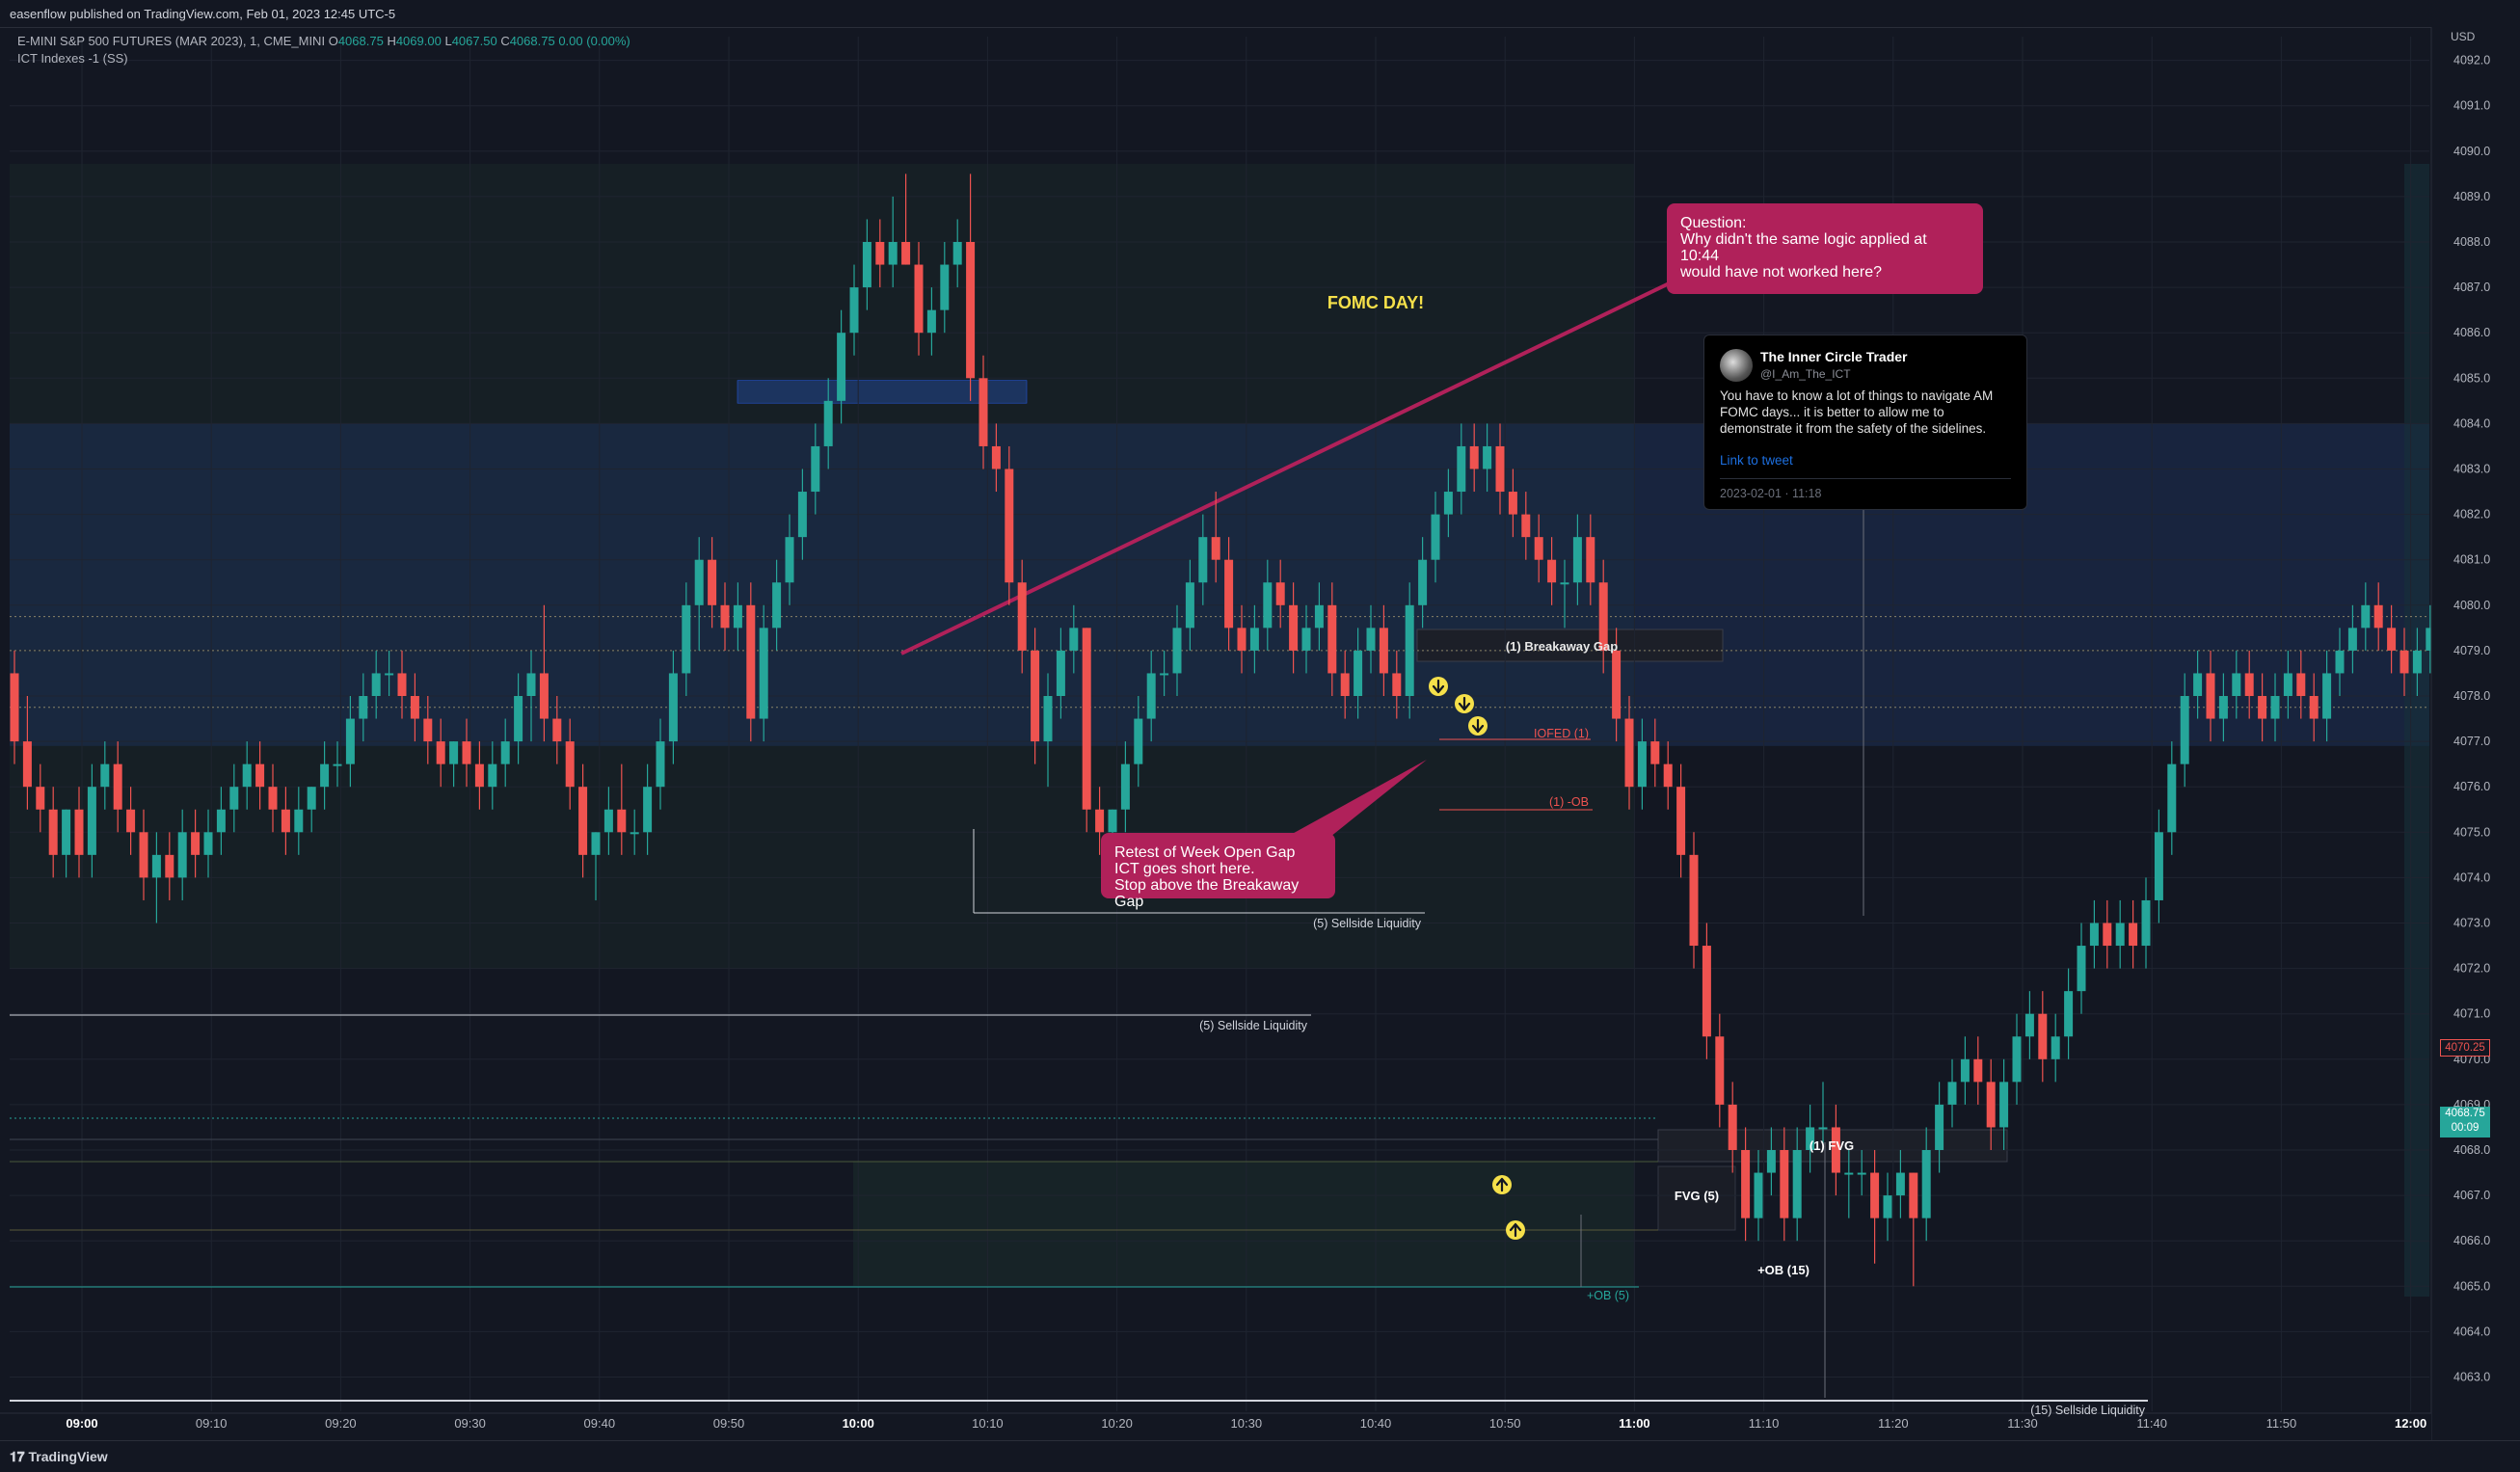 Image resolution: width=2520 pixels, height=1472 pixels. What do you see at coordinates (1756, 461) in the screenshot?
I see `tweet-link: Link to tweet` at bounding box center [1756, 461].